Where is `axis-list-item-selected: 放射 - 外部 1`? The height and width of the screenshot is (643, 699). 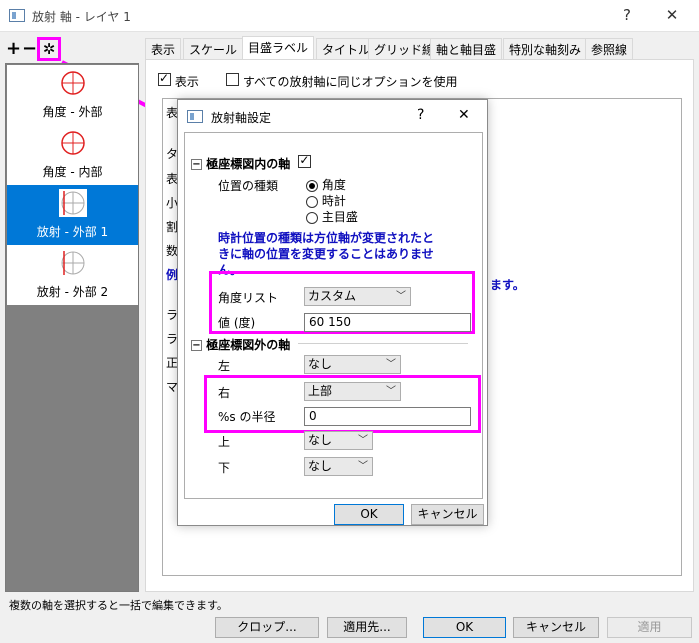 axis-list-item-selected: 放射 - 外部 1 is located at coordinates (72, 215).